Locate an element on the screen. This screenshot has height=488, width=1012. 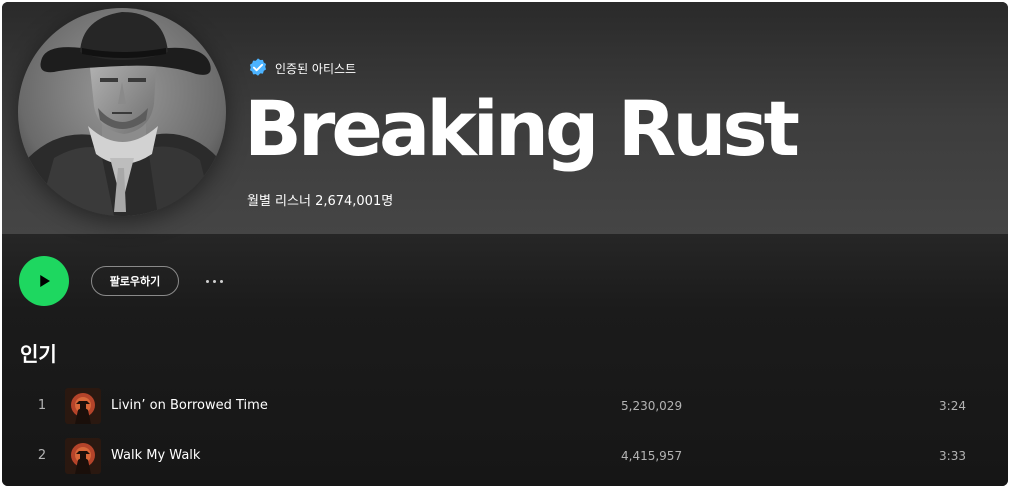
track-number: 1 is located at coordinates (42, 405).